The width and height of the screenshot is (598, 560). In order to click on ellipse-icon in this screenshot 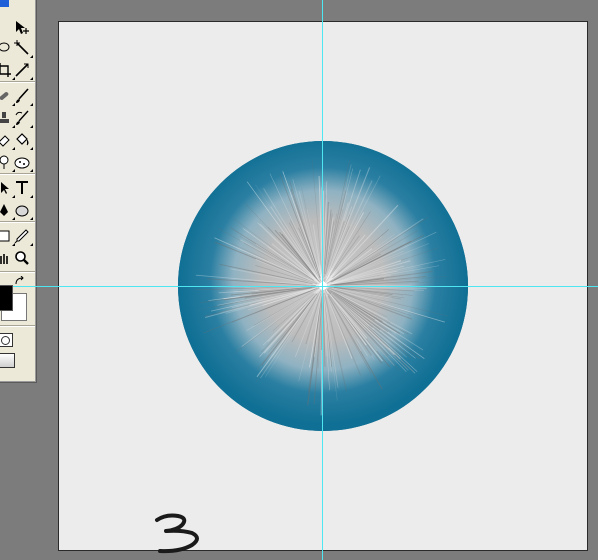, I will do `click(22, 210)`.